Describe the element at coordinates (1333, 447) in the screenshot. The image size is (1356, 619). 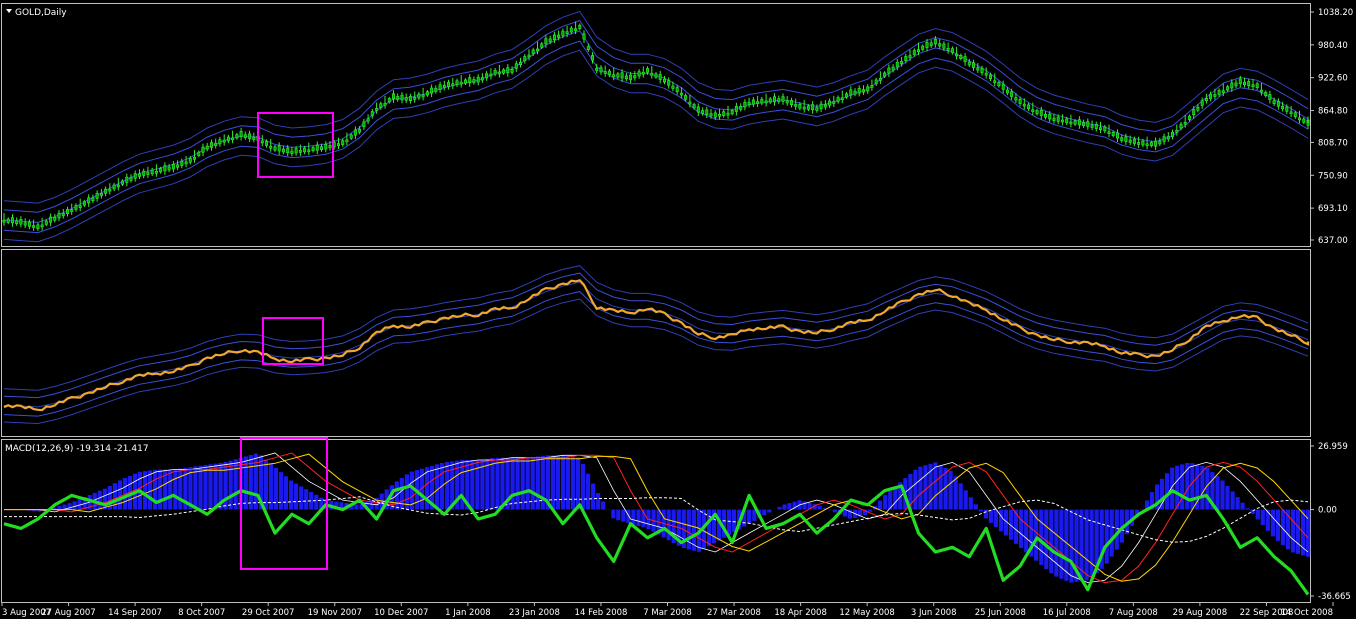
I see `macd-y-tick-label: 26.959` at that location.